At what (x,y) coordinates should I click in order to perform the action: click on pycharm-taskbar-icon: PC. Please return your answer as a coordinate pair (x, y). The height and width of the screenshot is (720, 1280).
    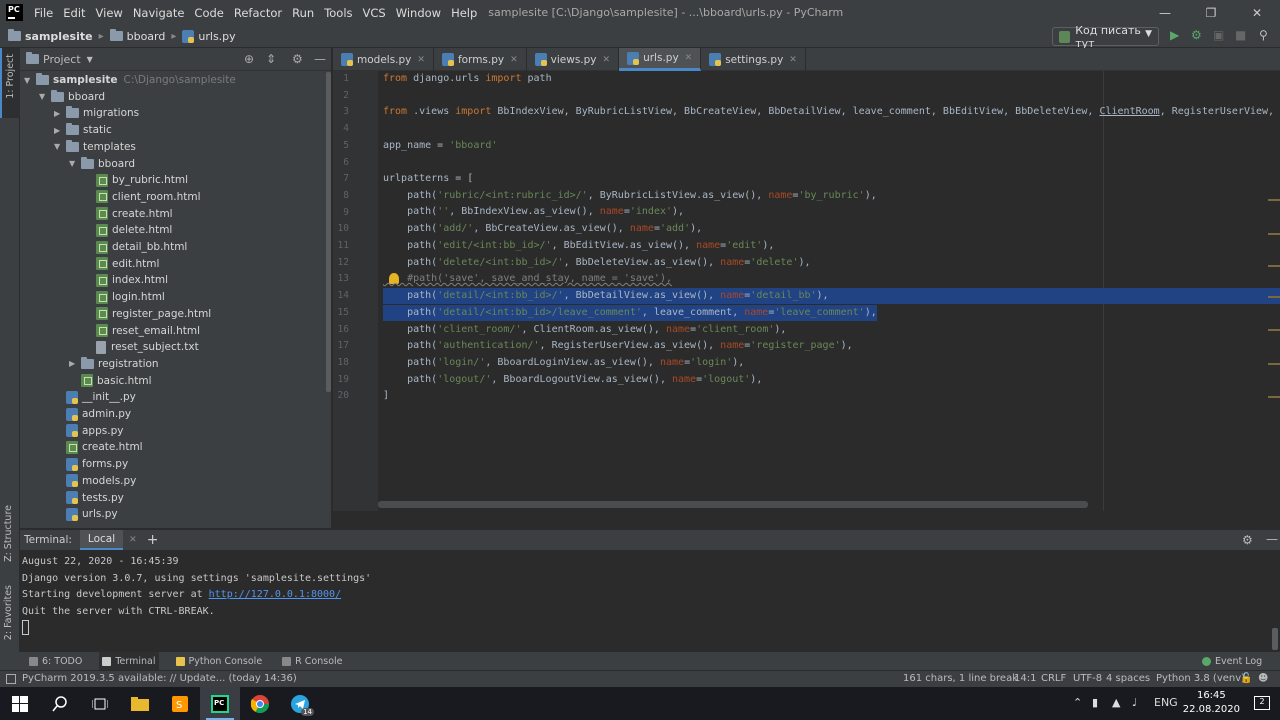
    Looking at the image, I should click on (220, 703).